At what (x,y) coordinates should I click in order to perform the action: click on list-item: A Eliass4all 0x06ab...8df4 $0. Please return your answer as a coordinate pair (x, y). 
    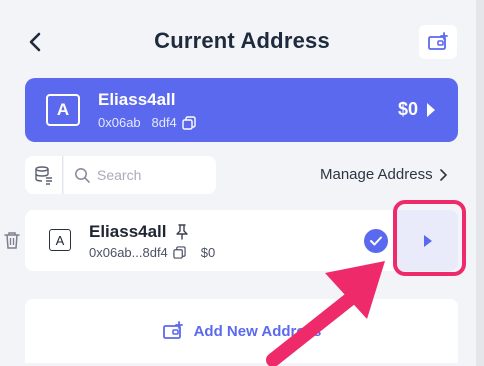
    Looking at the image, I should click on (241, 240).